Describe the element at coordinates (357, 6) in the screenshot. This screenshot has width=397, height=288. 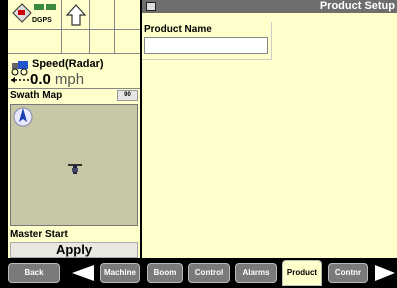
I see `page-title: Product Setup` at that location.